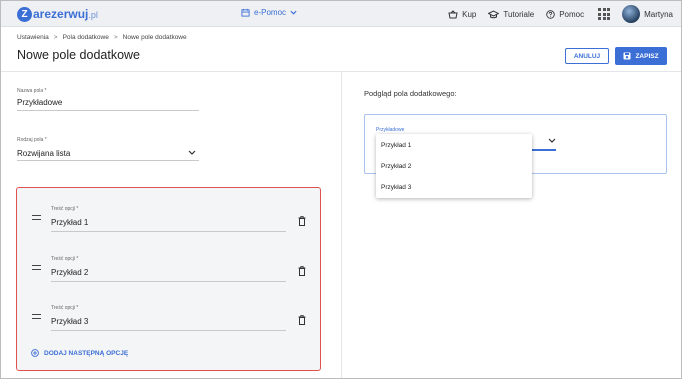 This screenshot has height=379, width=682. I want to click on field-type-select: Rozwijana lista, so click(43, 153).